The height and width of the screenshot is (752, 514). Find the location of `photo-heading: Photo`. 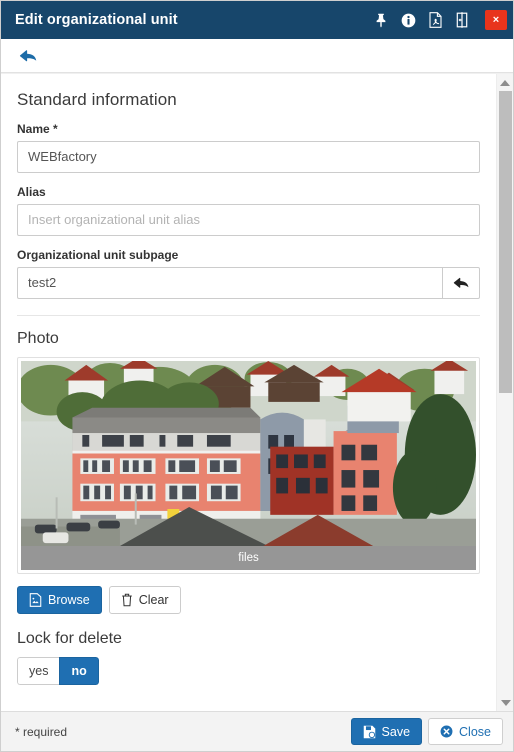

photo-heading: Photo is located at coordinates (38, 338).